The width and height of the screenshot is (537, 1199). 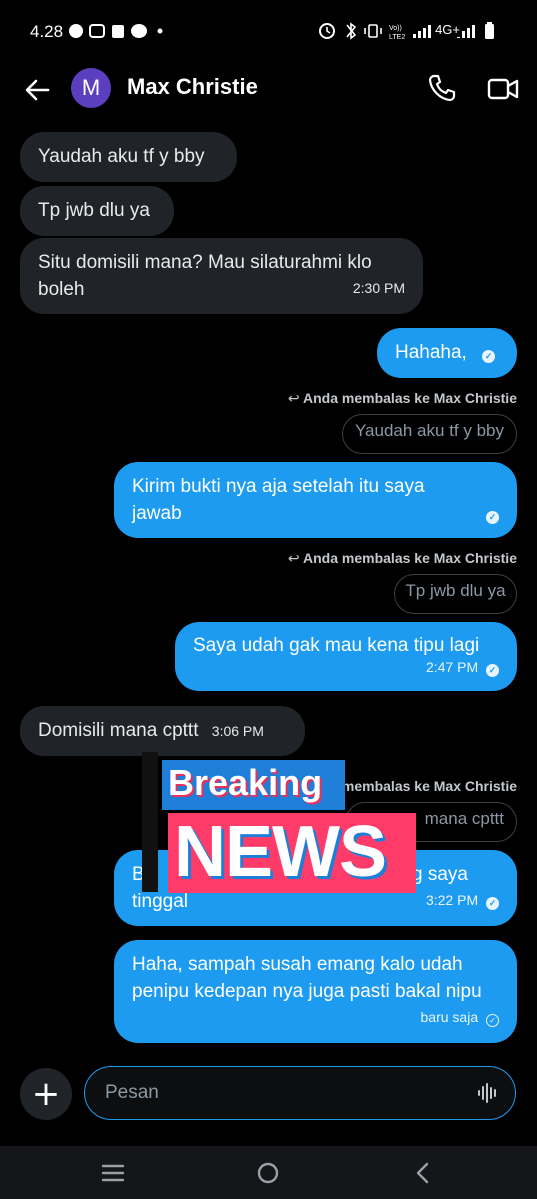 I want to click on quoted-text: Yaudah aku tf y bby, so click(x=429, y=430).